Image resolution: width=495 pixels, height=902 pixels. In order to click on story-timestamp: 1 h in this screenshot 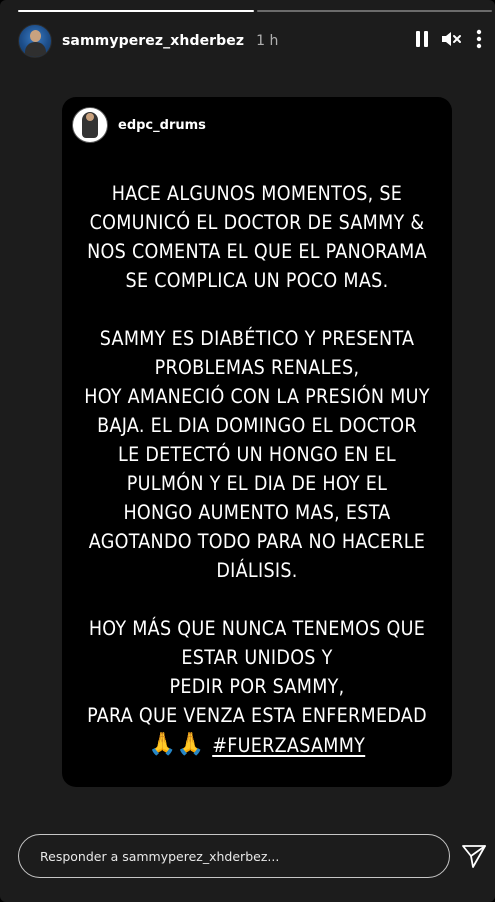, I will do `click(267, 41)`.